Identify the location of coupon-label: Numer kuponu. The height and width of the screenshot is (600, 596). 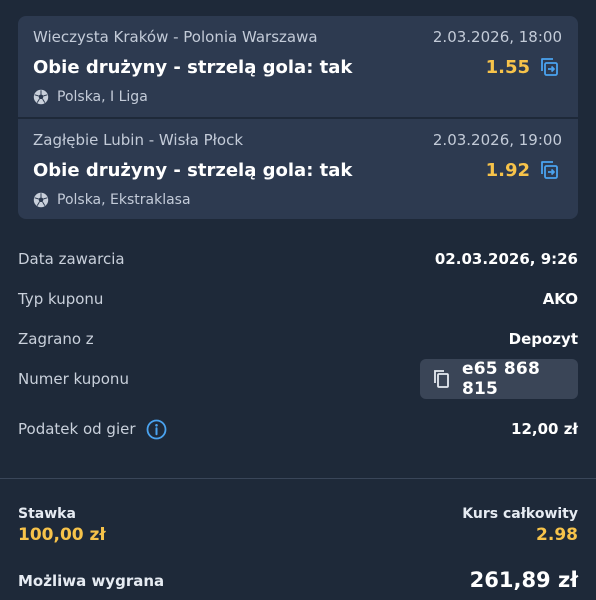
(73, 379).